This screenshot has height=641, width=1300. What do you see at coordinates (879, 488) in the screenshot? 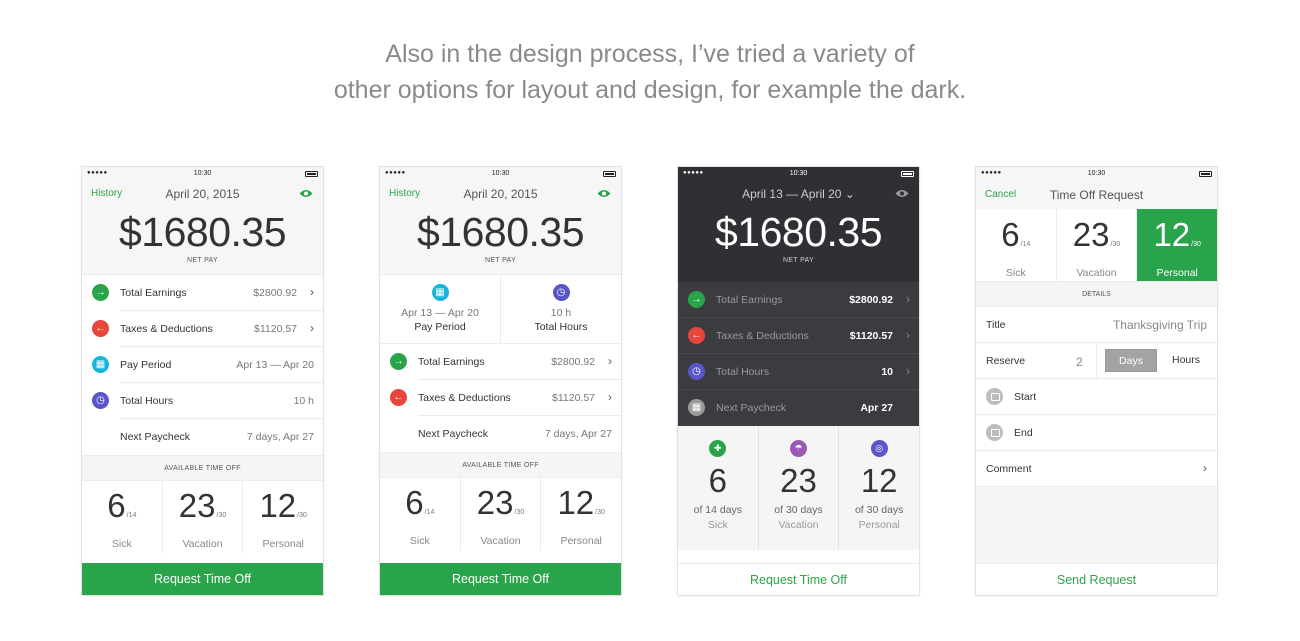
I see `personal-tile: ◎ 12 of 30 days Personal` at bounding box center [879, 488].